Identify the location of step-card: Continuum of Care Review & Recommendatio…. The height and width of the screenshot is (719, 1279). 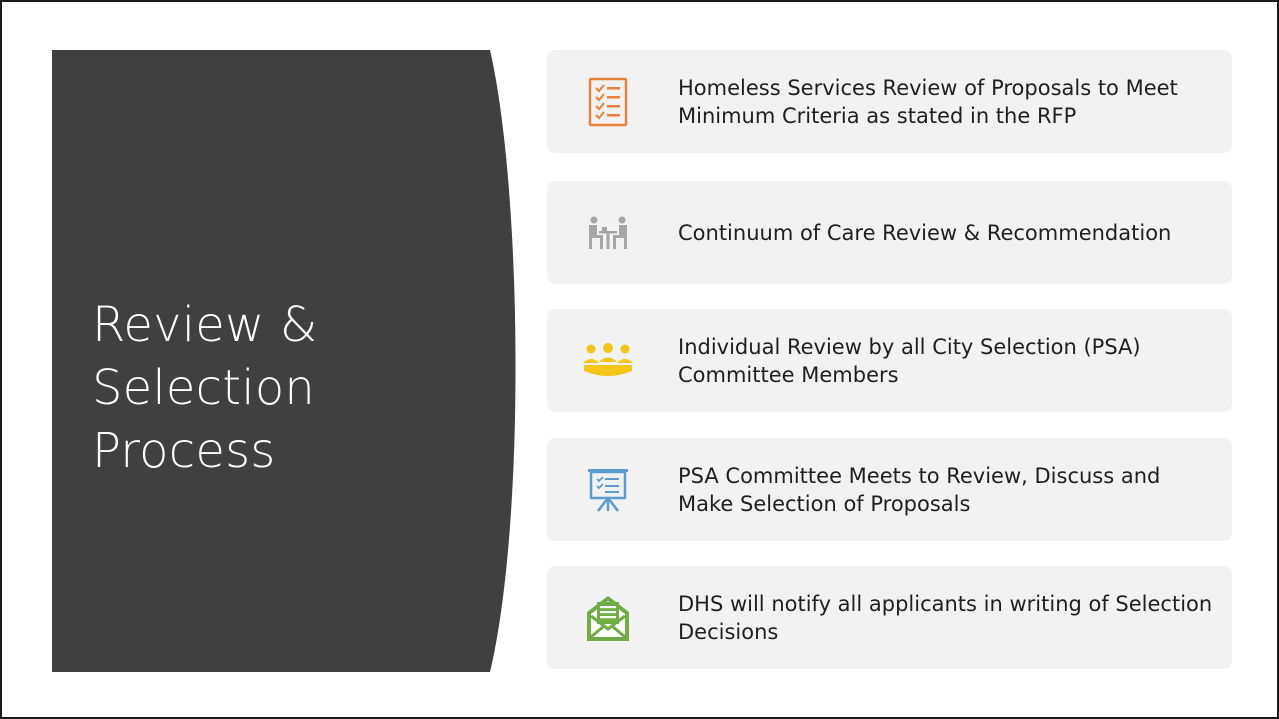
(889, 232).